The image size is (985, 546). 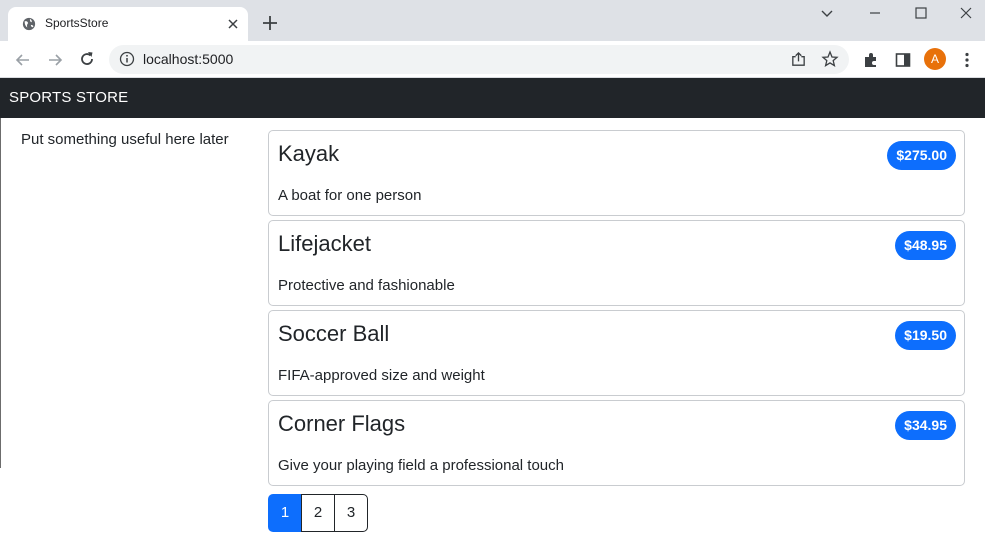 I want to click on product-description: Protective and fashionable, so click(x=366, y=285).